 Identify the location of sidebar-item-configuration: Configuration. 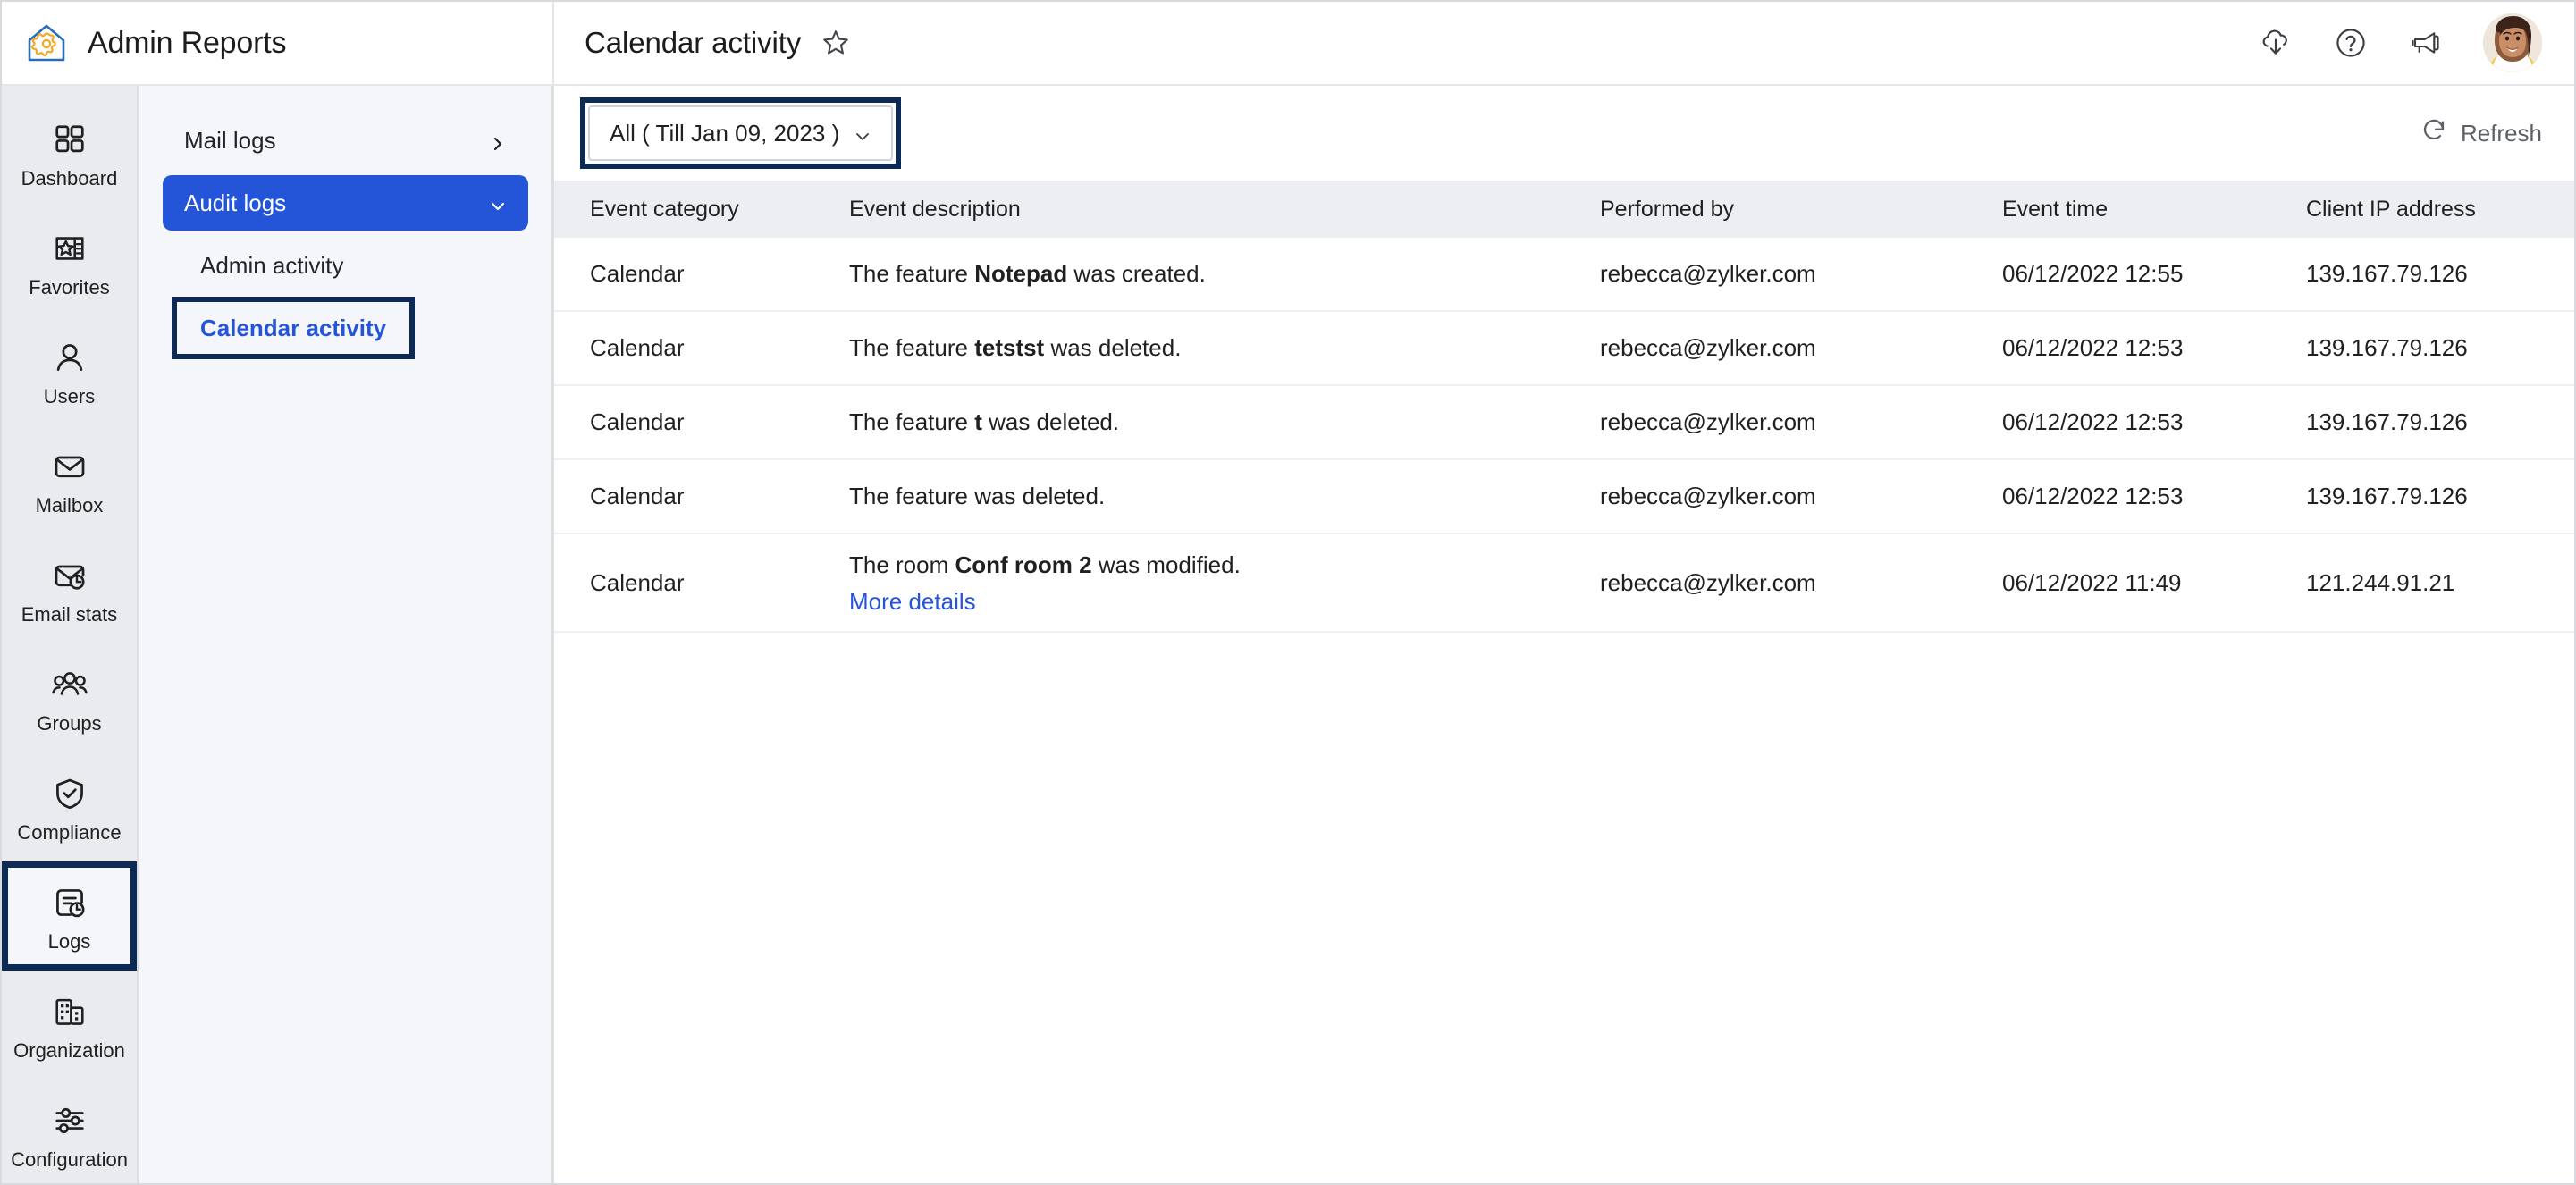
(70, 1131).